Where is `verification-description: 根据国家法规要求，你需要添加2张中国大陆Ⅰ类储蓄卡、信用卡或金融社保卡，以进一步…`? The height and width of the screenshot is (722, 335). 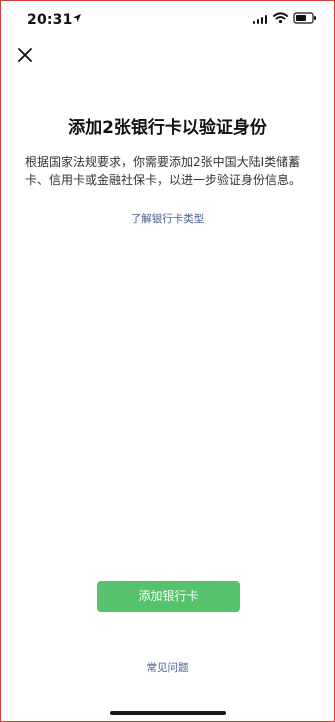
verification-description: 根据国家法规要求，你需要添加2张中国大陆Ⅰ类储蓄卡、信用卡或金融社保卡，以进一步… is located at coordinates (163, 171).